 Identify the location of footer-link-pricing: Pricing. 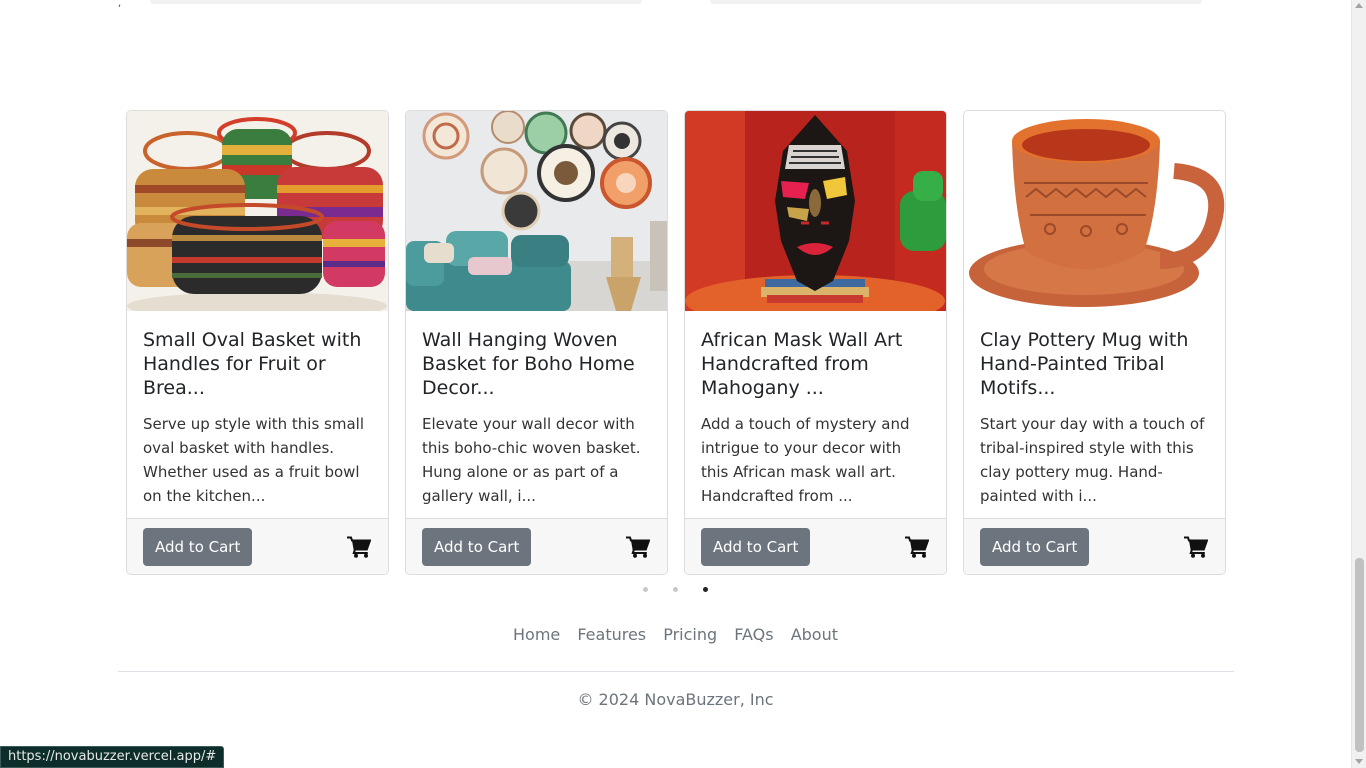
(690, 635).